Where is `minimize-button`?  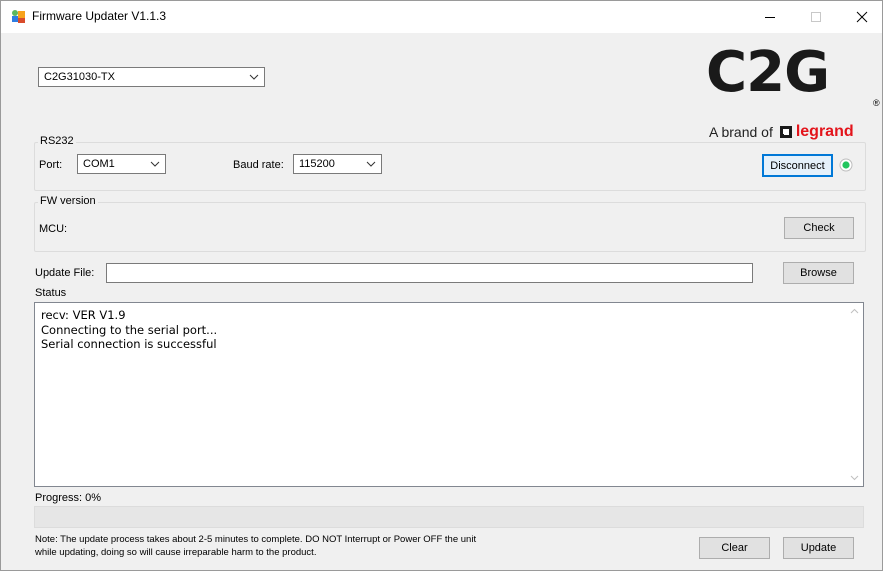 minimize-button is located at coordinates (770, 17).